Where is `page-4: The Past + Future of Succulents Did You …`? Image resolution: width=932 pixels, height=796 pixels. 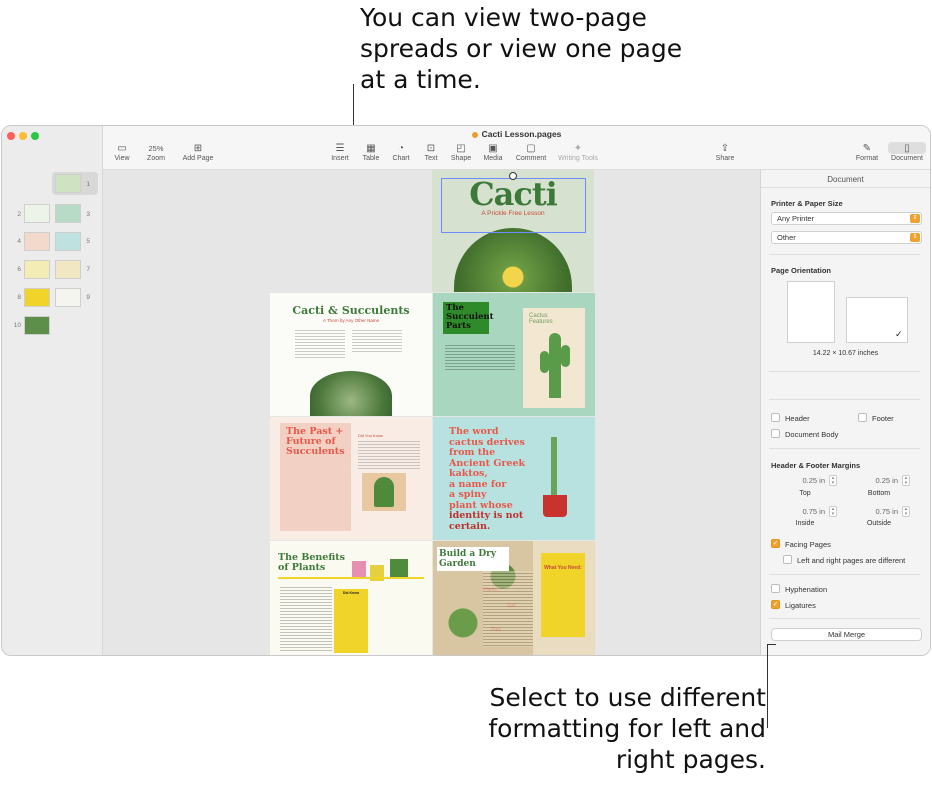
page-4: The Past + Future of Succulents Did You … is located at coordinates (351, 478).